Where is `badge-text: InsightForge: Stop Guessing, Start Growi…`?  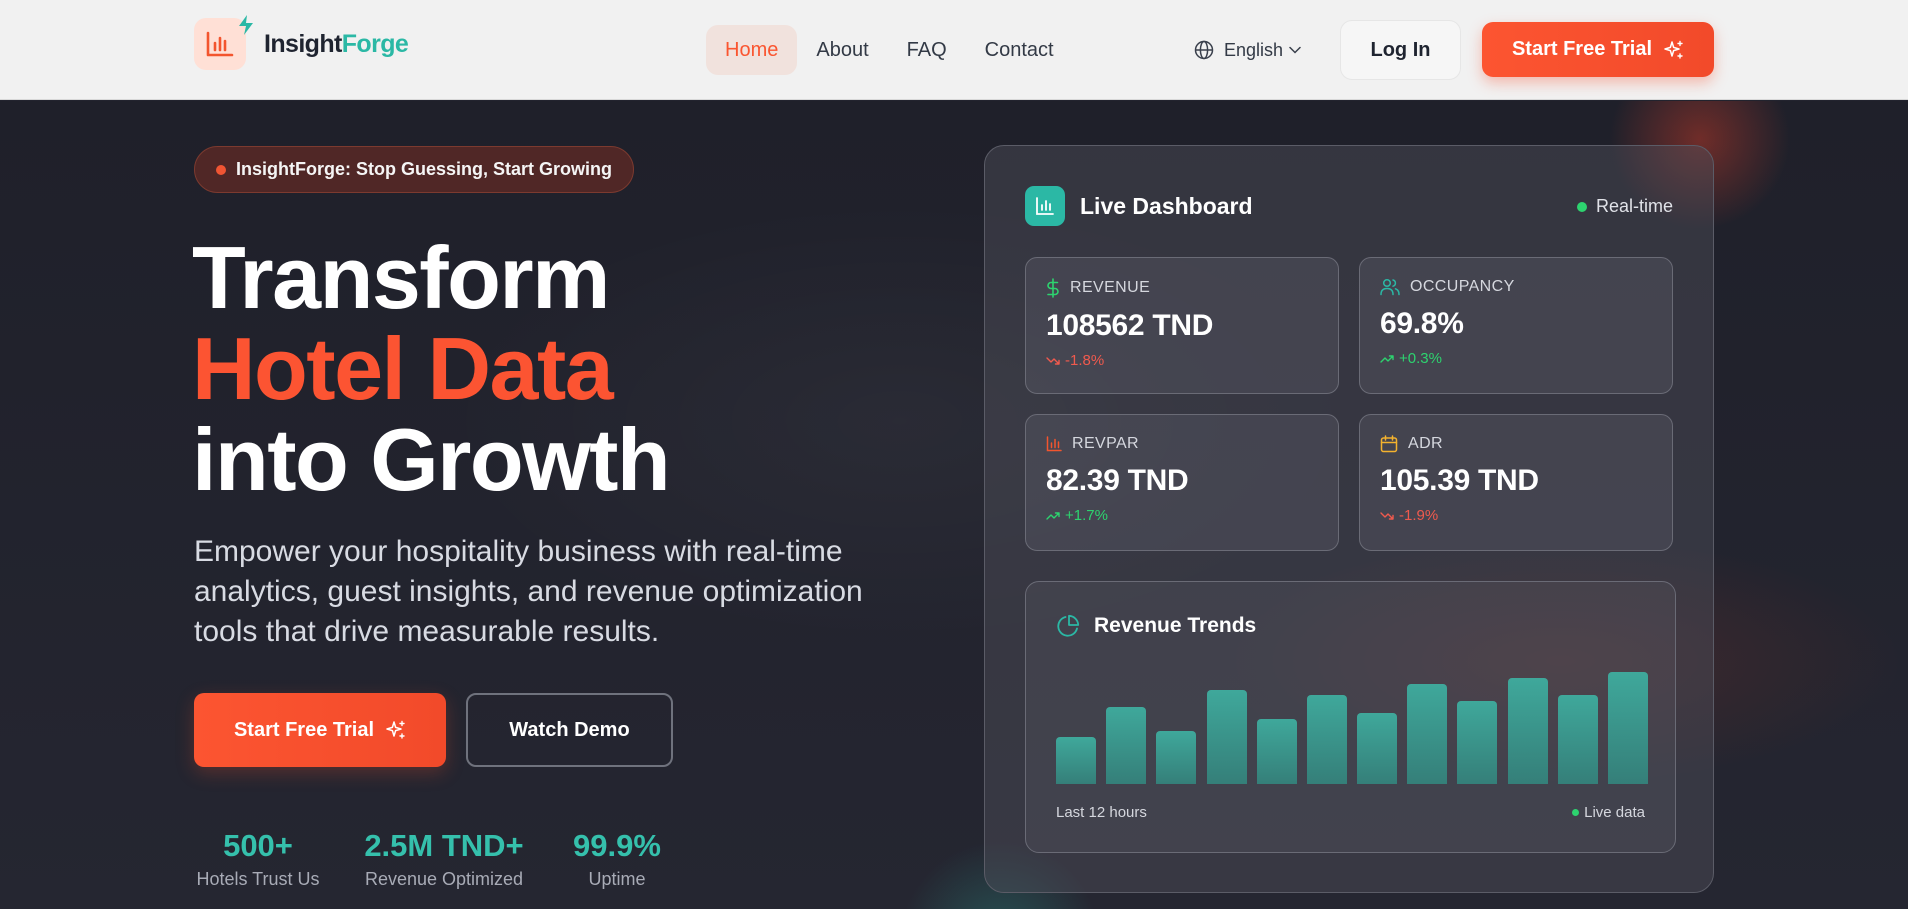 badge-text: InsightForge: Stop Guessing, Start Growi… is located at coordinates (424, 169).